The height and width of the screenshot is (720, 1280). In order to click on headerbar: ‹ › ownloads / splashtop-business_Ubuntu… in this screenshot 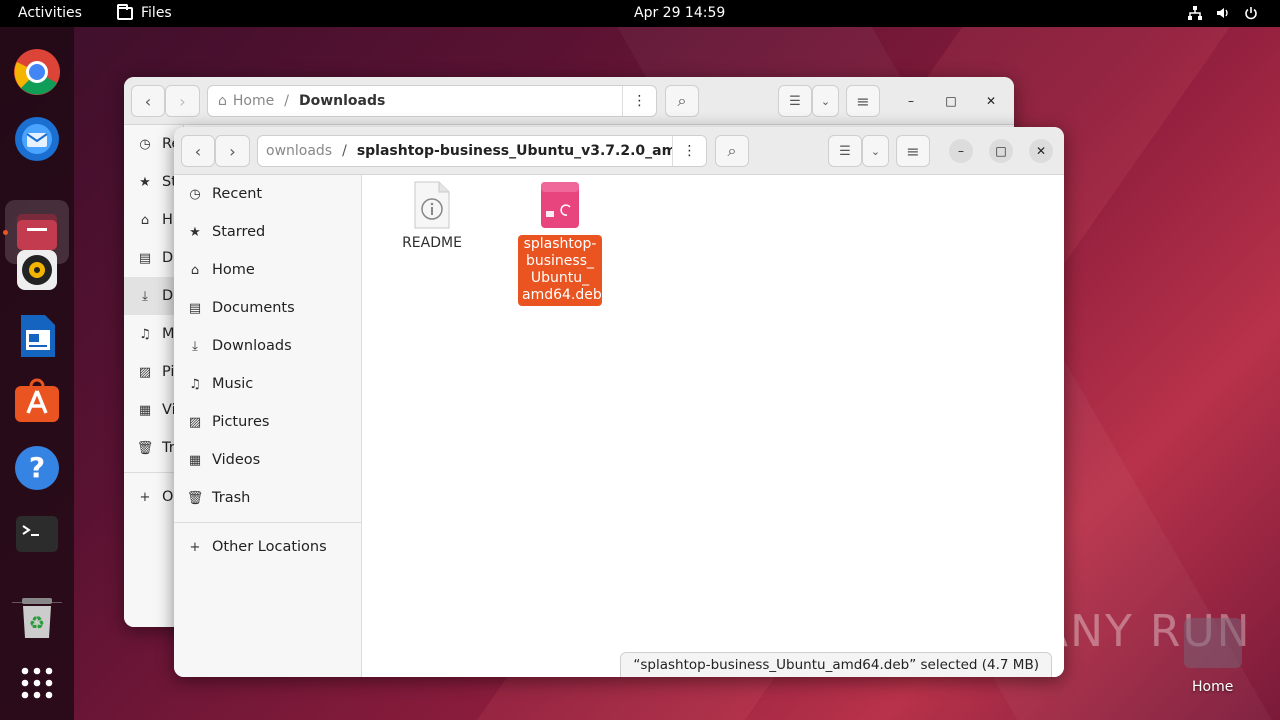, I will do `click(619, 151)`.